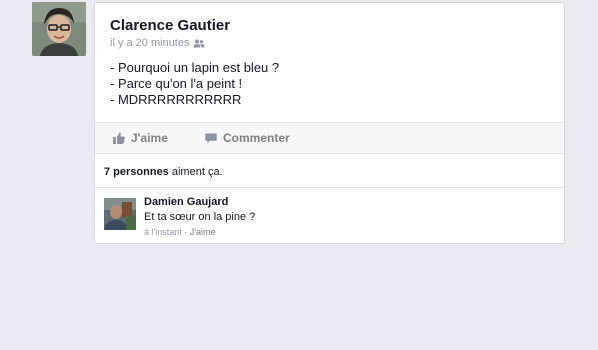 This screenshot has width=598, height=350. I want to click on like-label: J'aime, so click(149, 138).